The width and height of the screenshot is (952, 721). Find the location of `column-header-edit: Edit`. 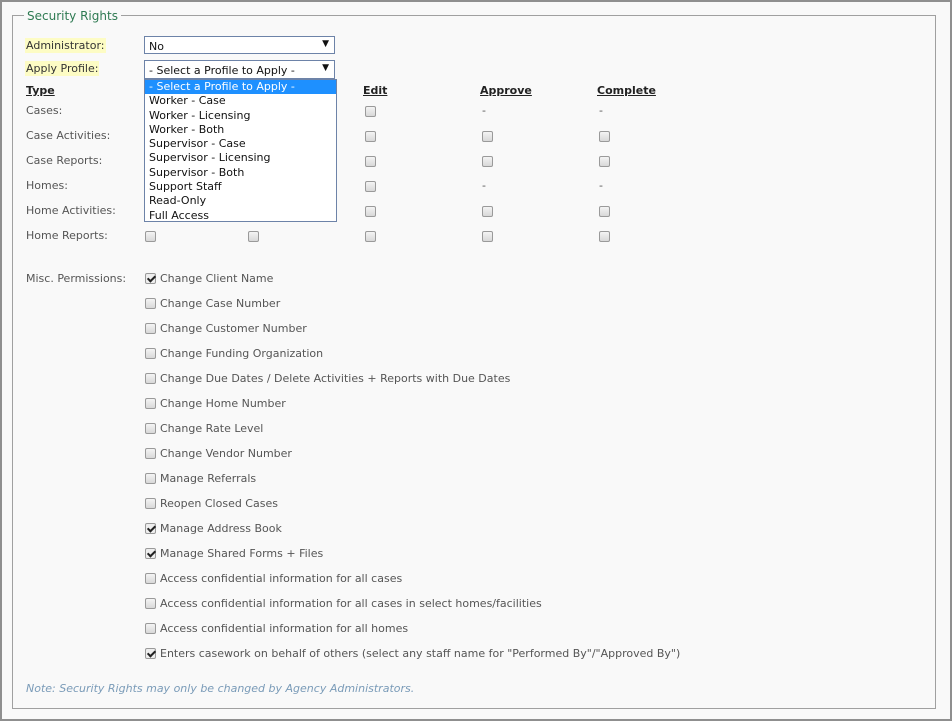

column-header-edit: Edit is located at coordinates (375, 90).